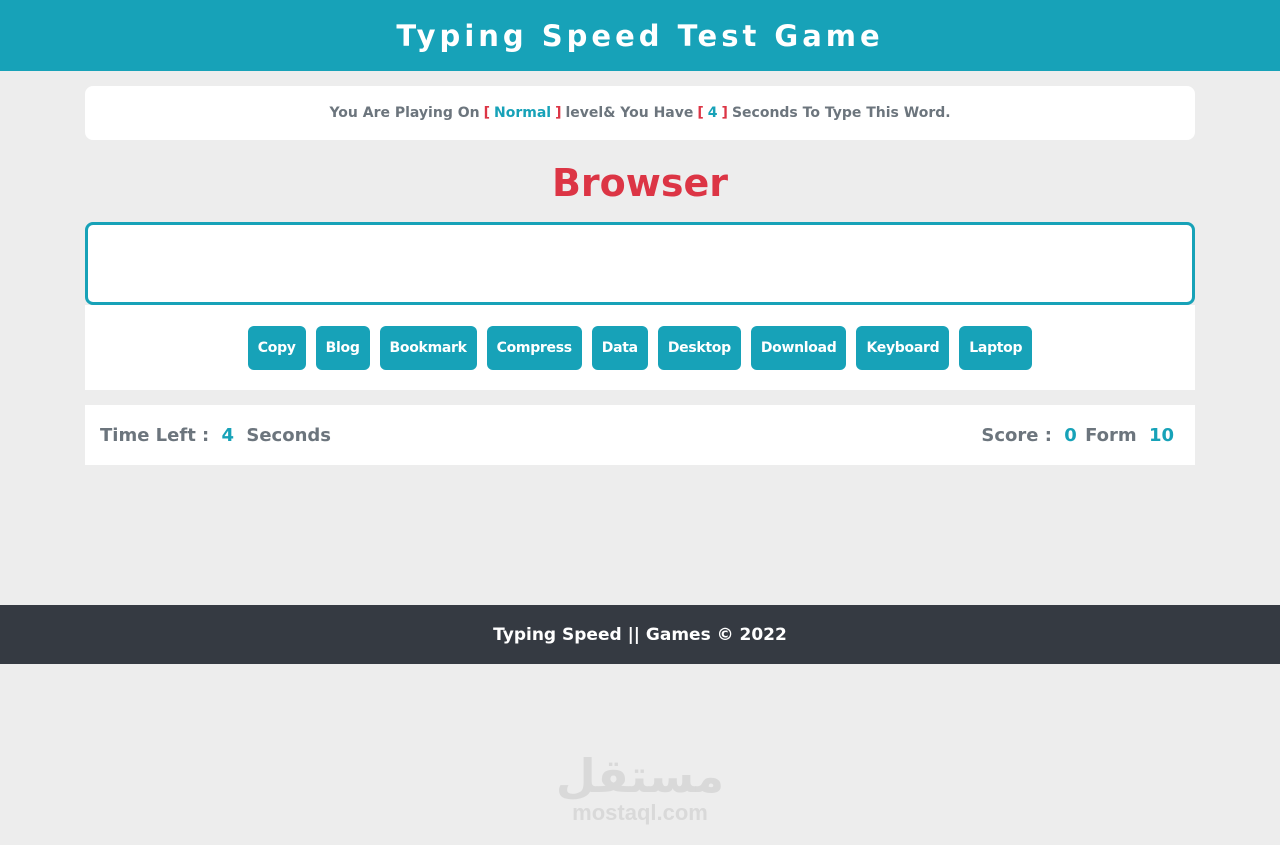  What do you see at coordinates (640, 183) in the screenshot?
I see `current-word: Browser` at bounding box center [640, 183].